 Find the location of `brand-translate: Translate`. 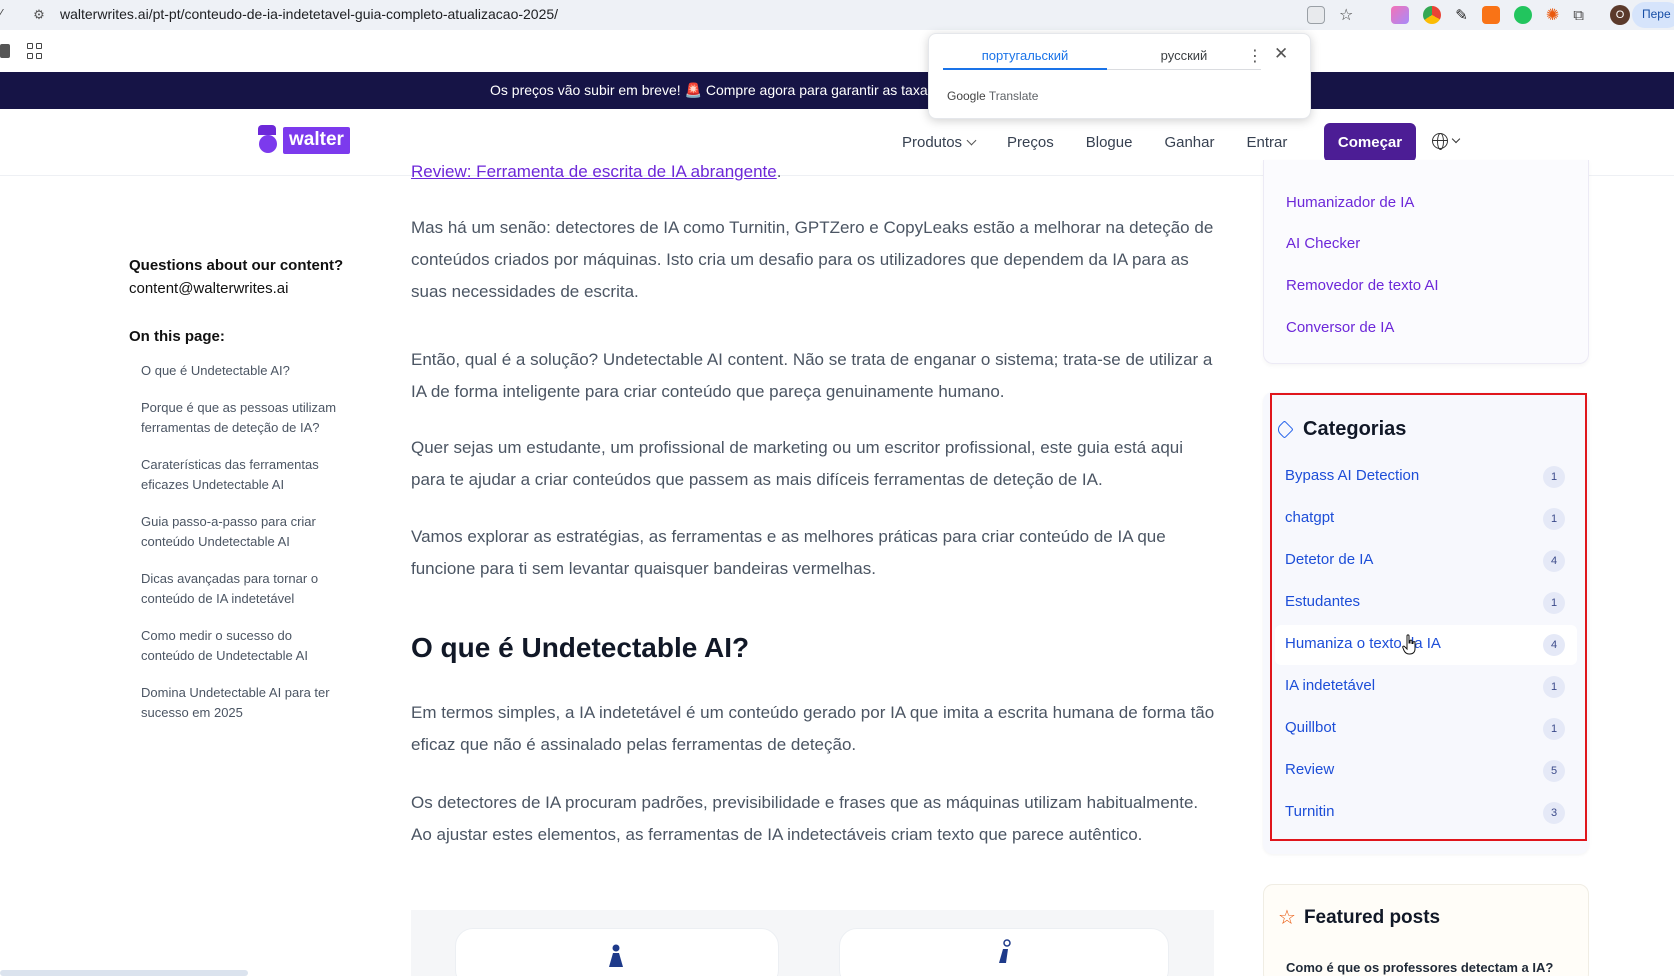

brand-translate: Translate is located at coordinates (1013, 96).